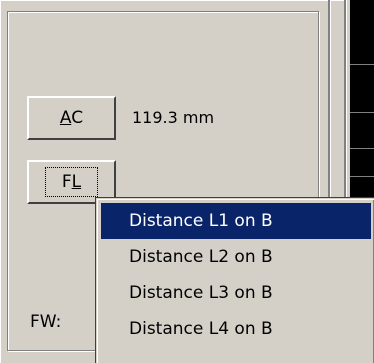 Image resolution: width=374 pixels, height=363 pixels. I want to click on fw-label: FW:, so click(46, 322).